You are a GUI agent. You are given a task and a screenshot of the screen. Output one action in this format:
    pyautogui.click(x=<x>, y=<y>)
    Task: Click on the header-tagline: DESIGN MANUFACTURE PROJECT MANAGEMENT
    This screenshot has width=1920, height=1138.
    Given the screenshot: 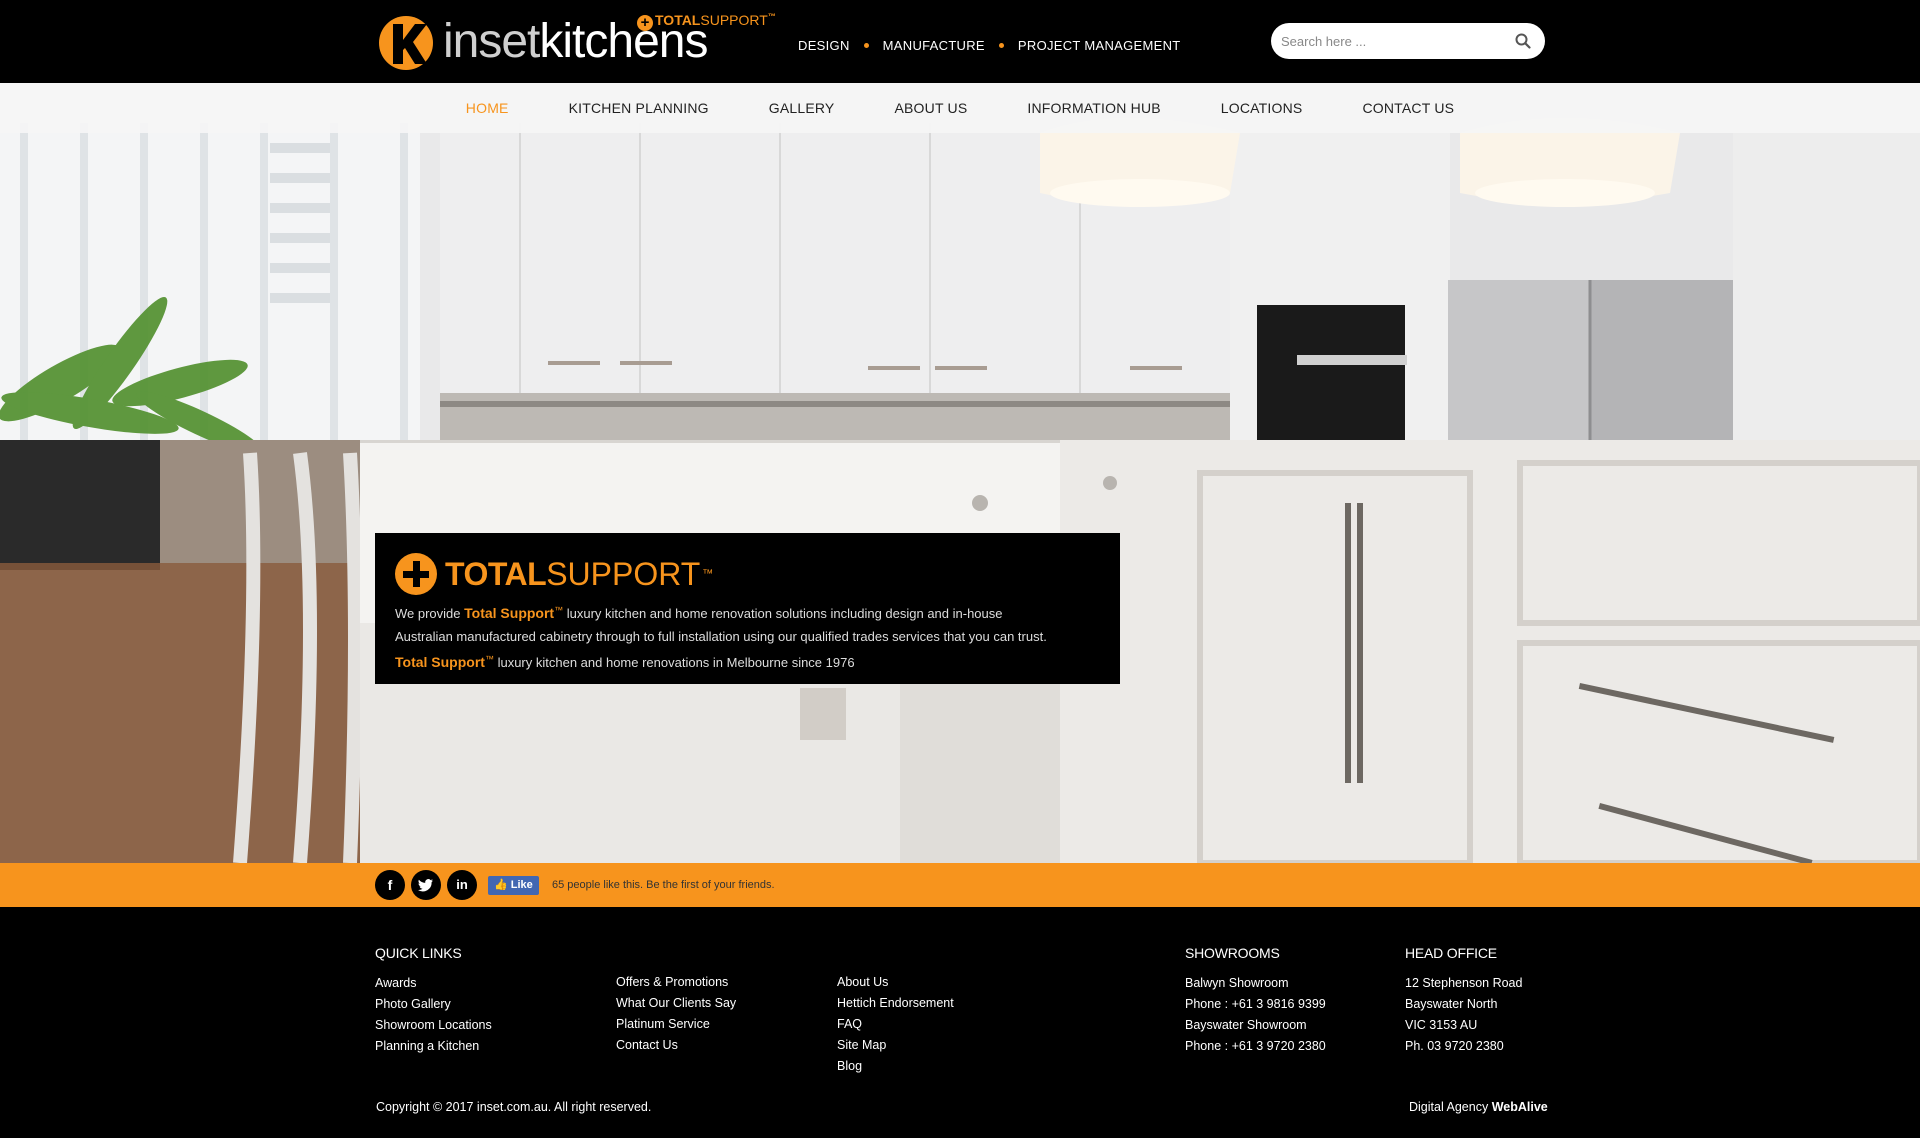 What is the action you would take?
    pyautogui.click(x=989, y=45)
    